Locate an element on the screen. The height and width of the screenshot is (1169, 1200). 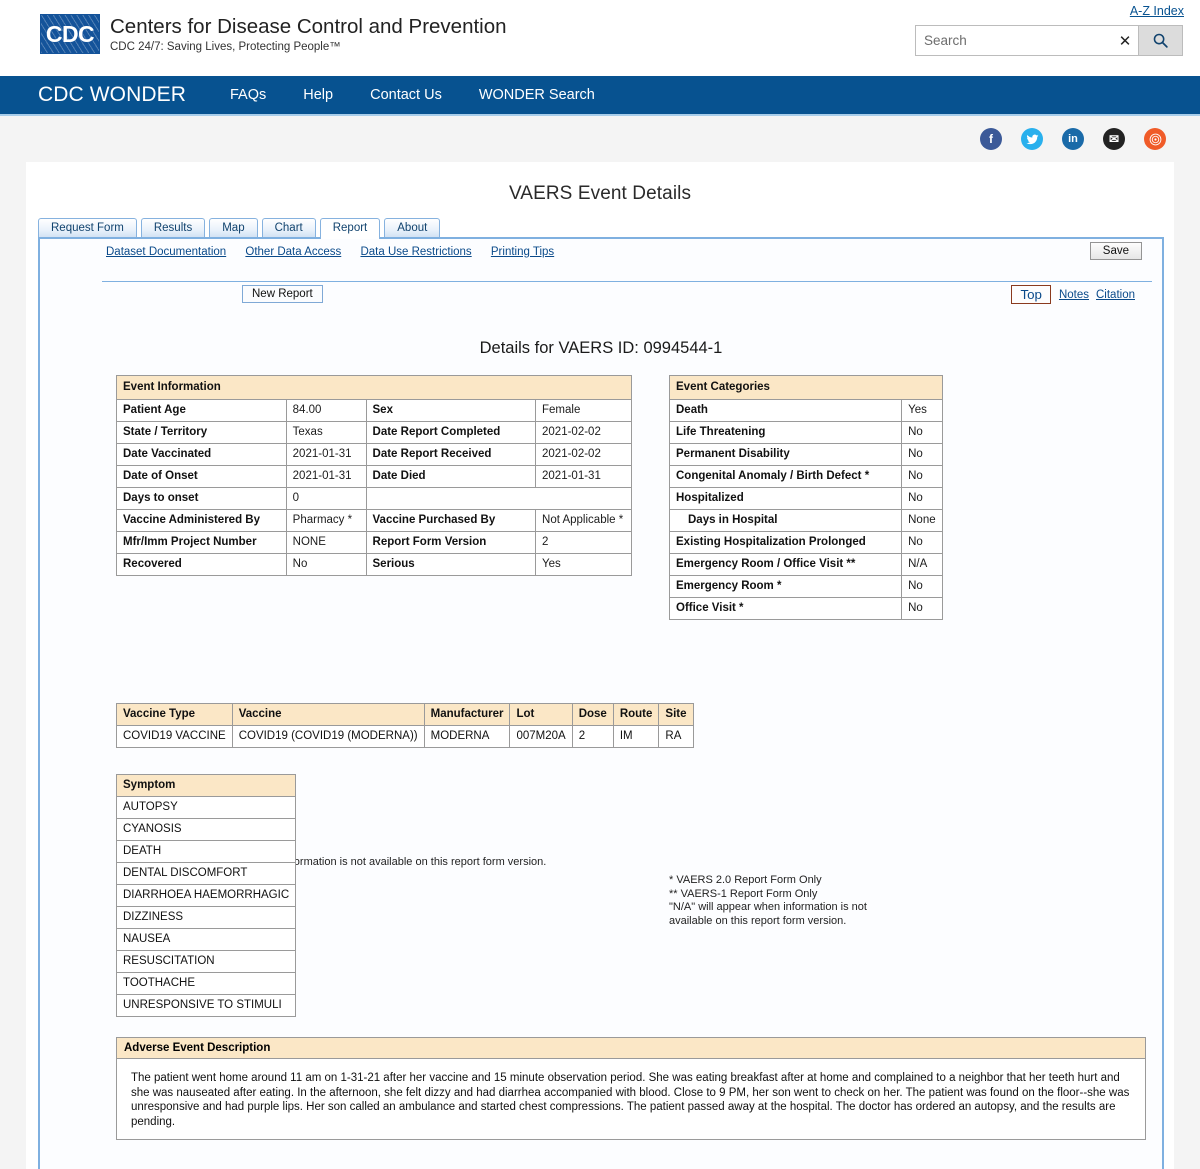
row-label: Permanent Disability is located at coordinates (785, 454).